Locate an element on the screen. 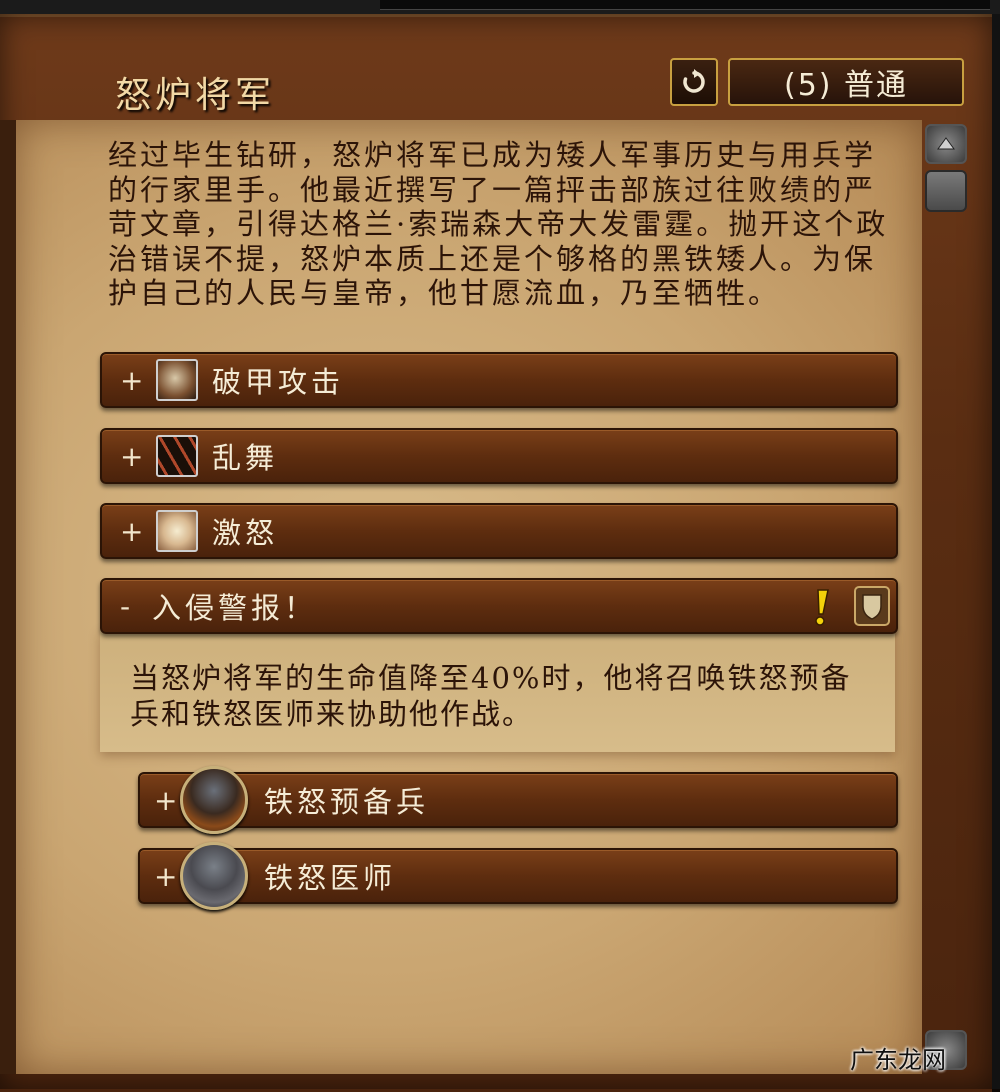 The image size is (1000, 1092). scrollbar-thumb is located at coordinates (946, 191).